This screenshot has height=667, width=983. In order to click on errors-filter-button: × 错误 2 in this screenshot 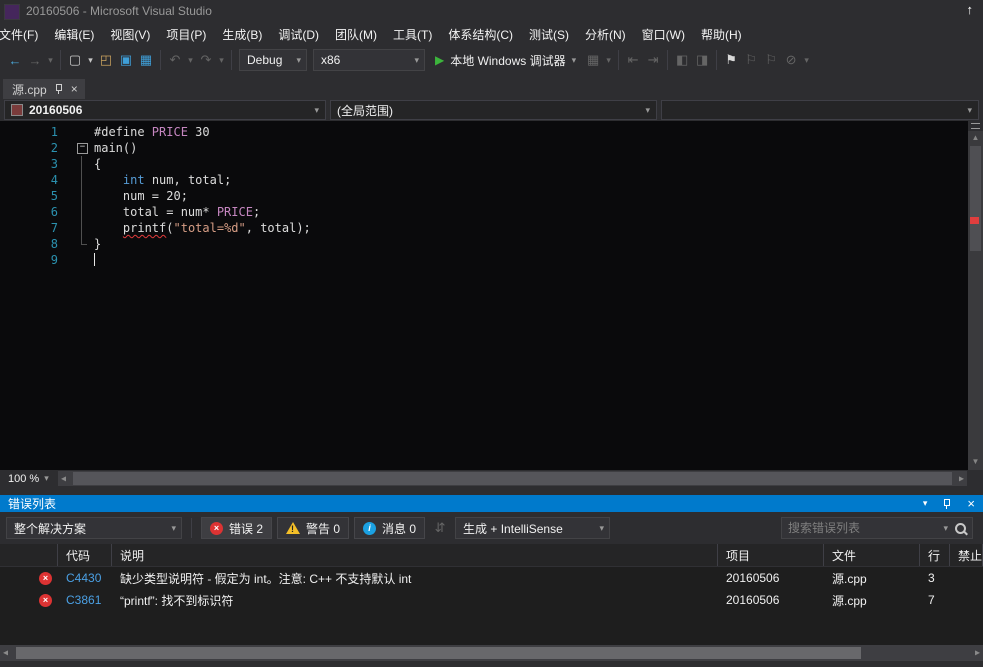, I will do `click(237, 528)`.